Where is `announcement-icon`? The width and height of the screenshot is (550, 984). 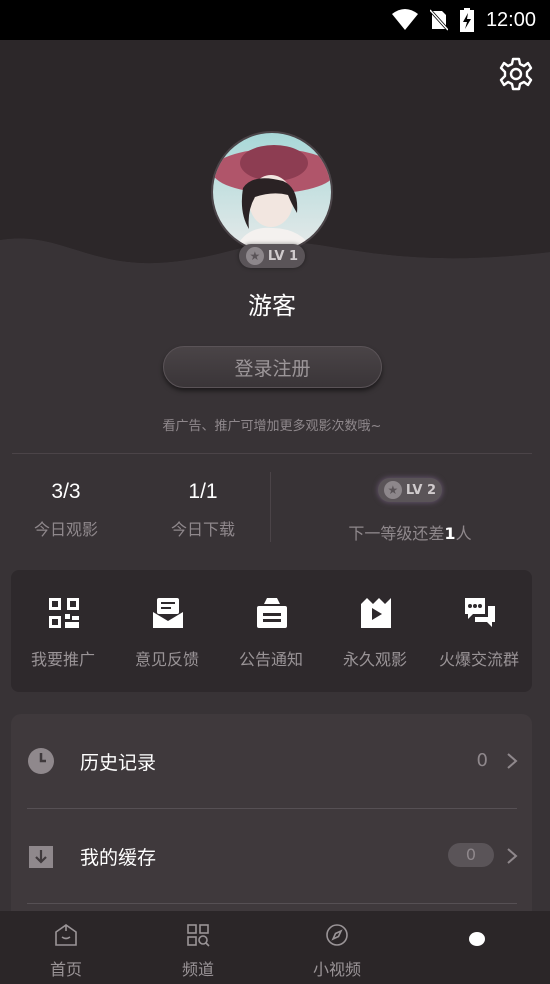 announcement-icon is located at coordinates (272, 613).